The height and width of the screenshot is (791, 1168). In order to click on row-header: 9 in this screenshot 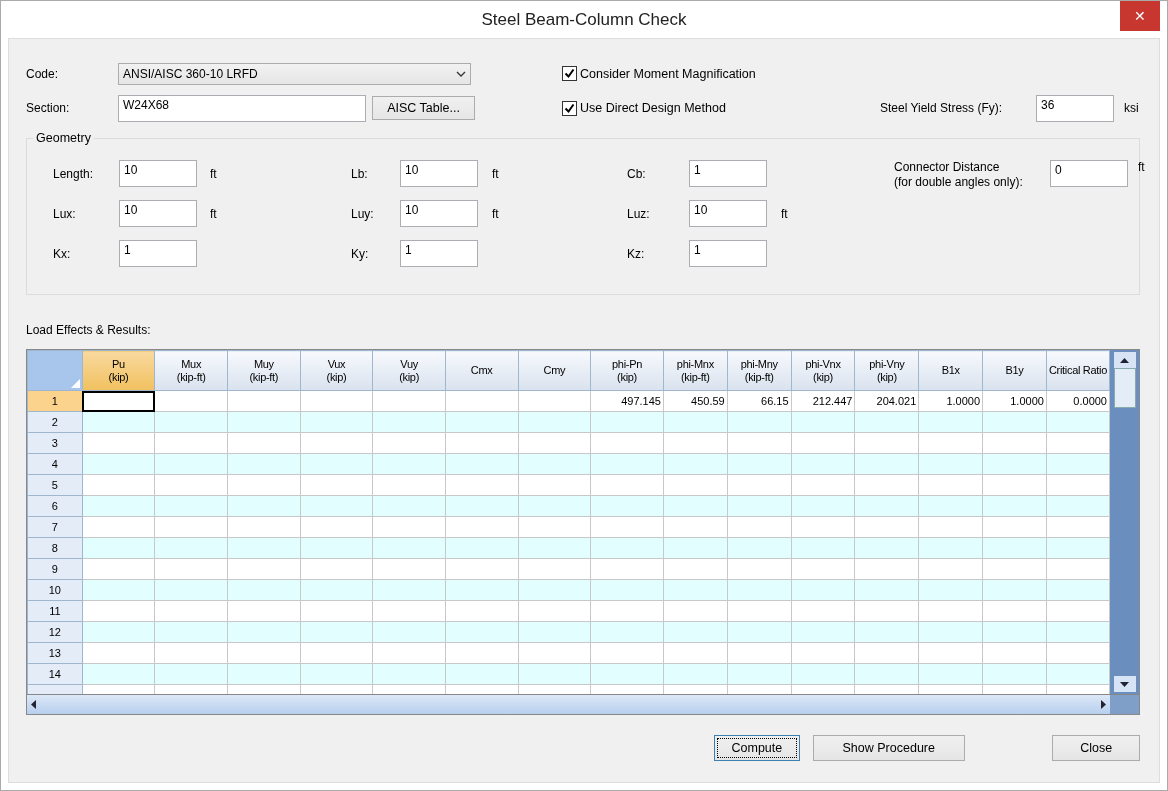, I will do `click(55, 569)`.